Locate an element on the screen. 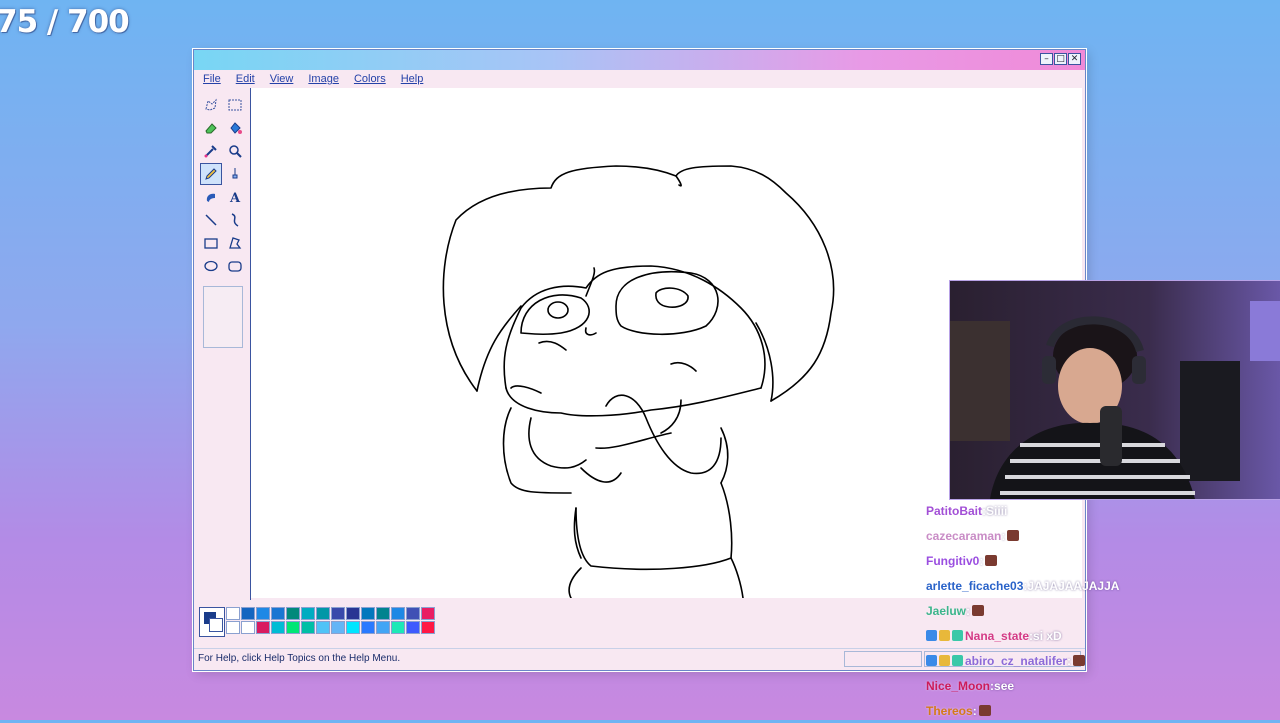  current-colors is located at coordinates (212, 622).